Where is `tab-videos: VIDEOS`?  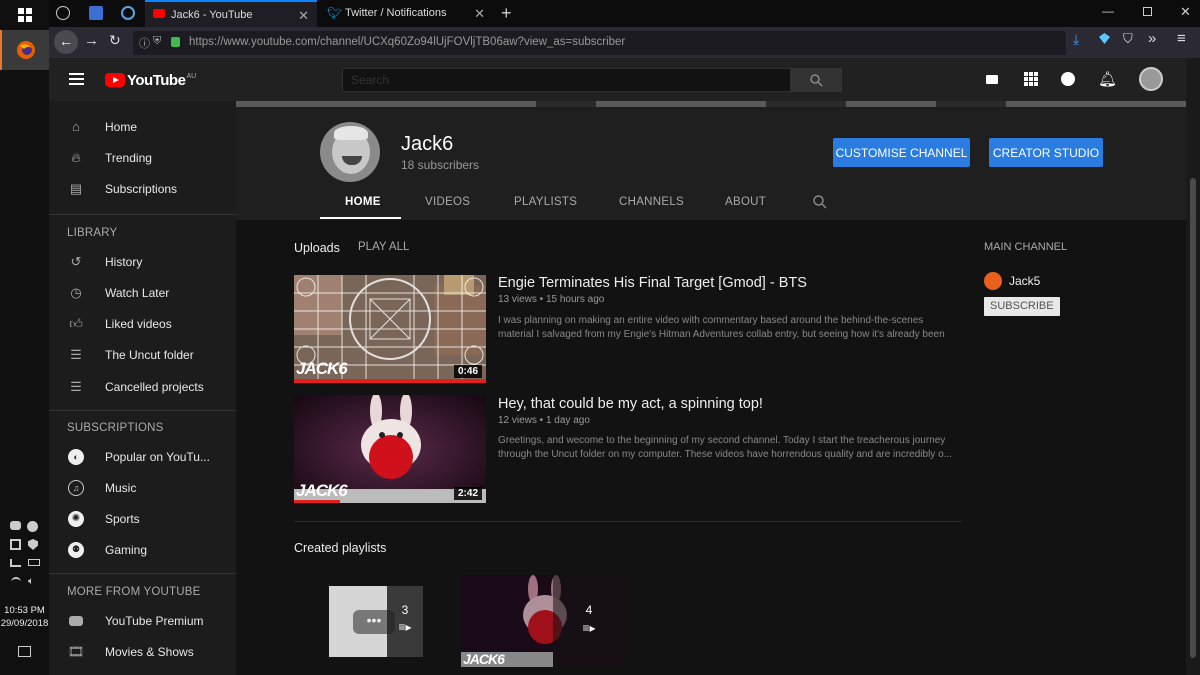
tab-videos: VIDEOS is located at coordinates (447, 202).